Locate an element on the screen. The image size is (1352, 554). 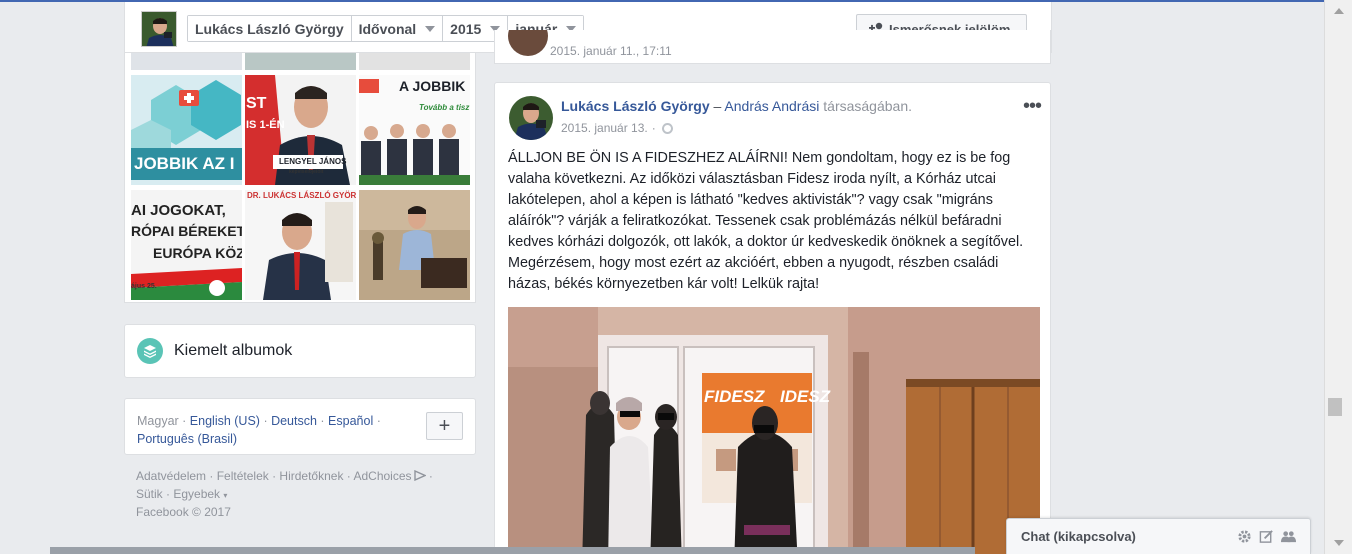
photo-lengyel-janos: ST IS 1-ÉN LENGYEL JÁNOS képviselőjelölt is located at coordinates (300, 130).